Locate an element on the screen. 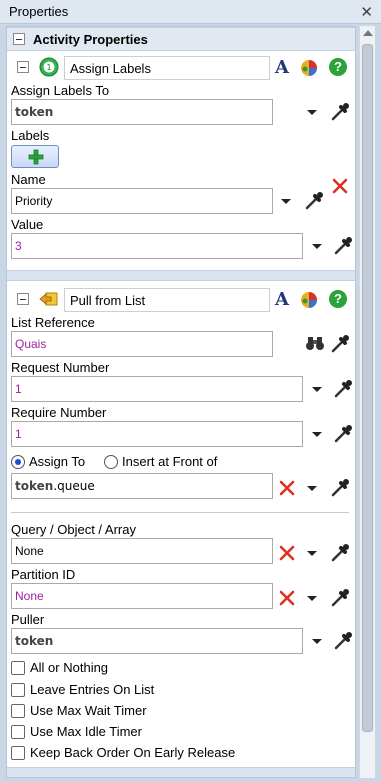  scroll-up-arrow-icon is located at coordinates (368, 33).